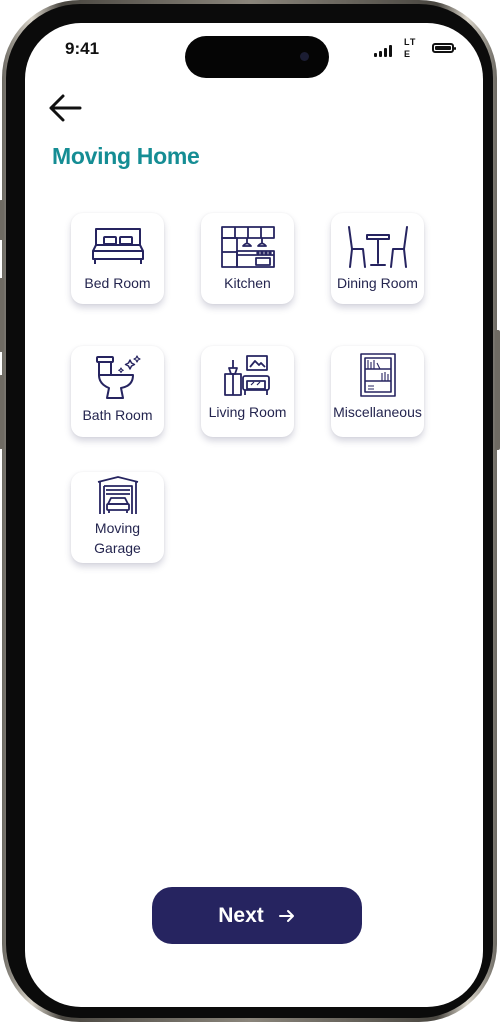 The height and width of the screenshot is (1024, 501). I want to click on back-button, so click(65, 108).